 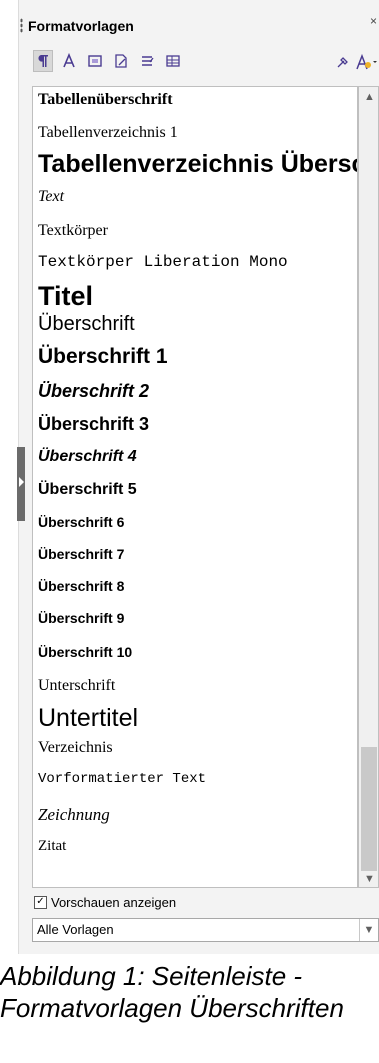 I want to click on list-item: Unterschrift, so click(x=76, y=686).